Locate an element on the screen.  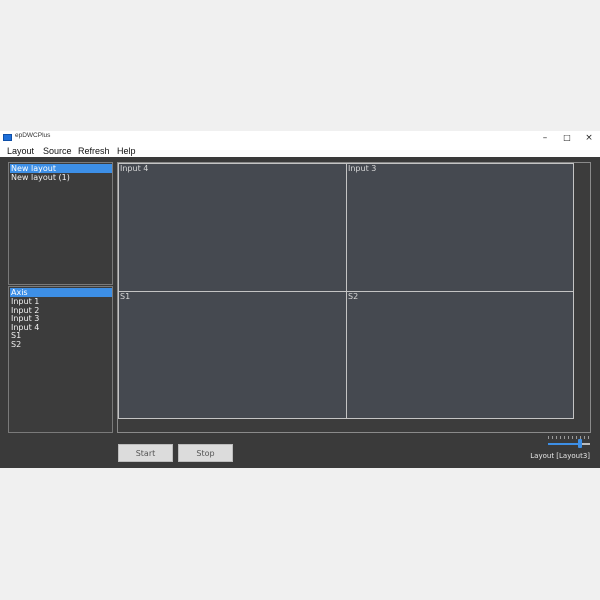
grid-cell-input-3: Input 3 is located at coordinates (460, 227).